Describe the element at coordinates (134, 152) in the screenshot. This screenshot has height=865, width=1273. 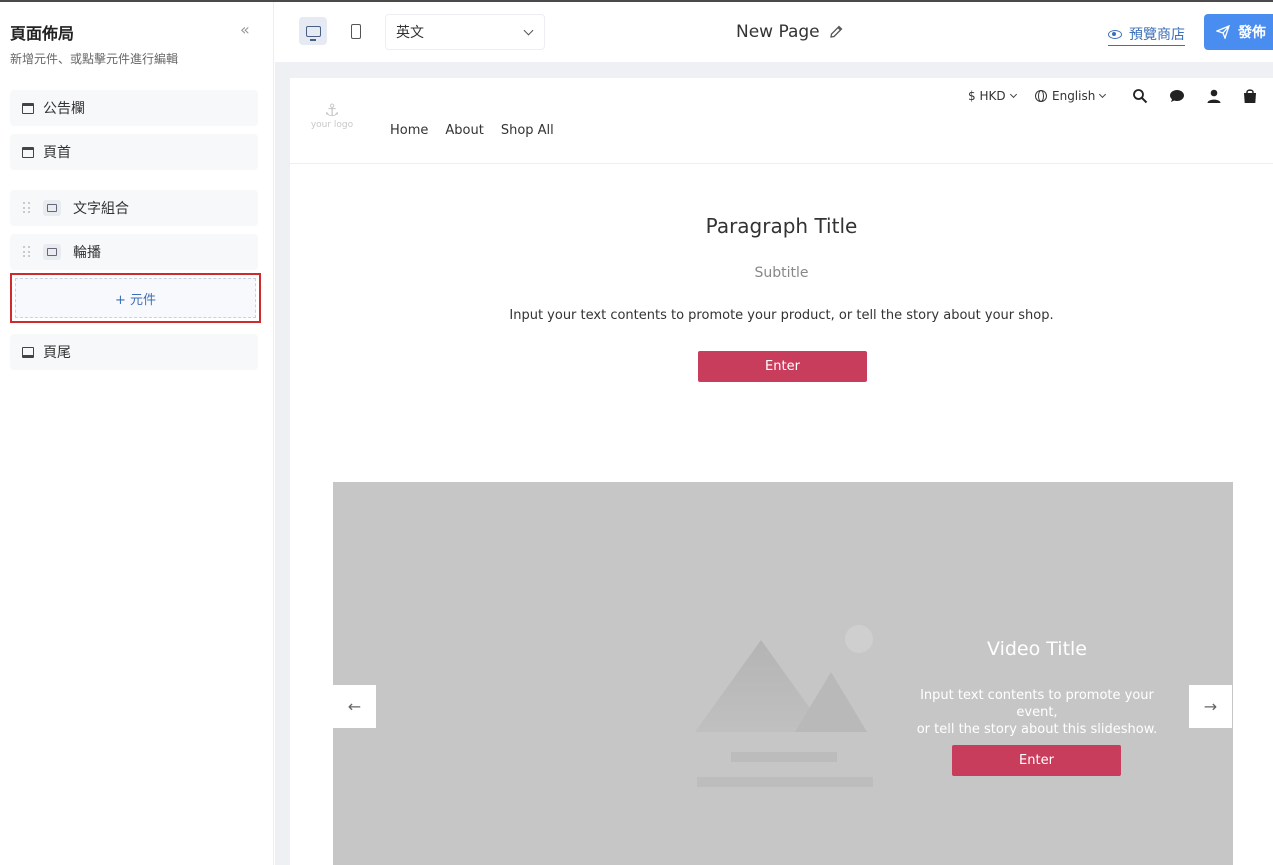
I see `sidebar-item-header: 頁首` at that location.